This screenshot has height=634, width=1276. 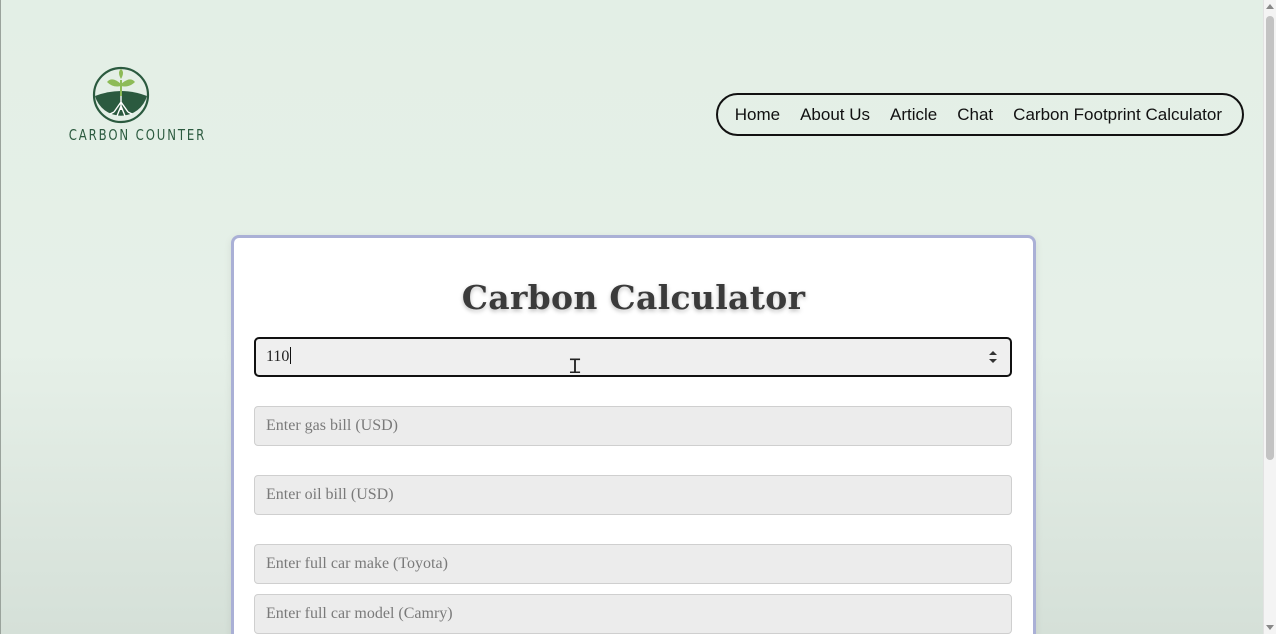 I want to click on nav-item-about-us: About Us, so click(x=835, y=115).